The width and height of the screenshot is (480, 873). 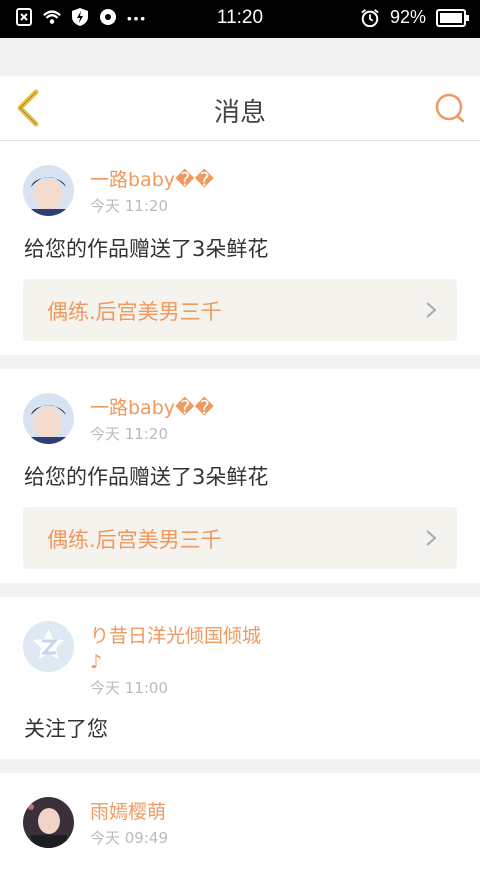 What do you see at coordinates (407, 17) in the screenshot?
I see `battery-percent: 92%` at bounding box center [407, 17].